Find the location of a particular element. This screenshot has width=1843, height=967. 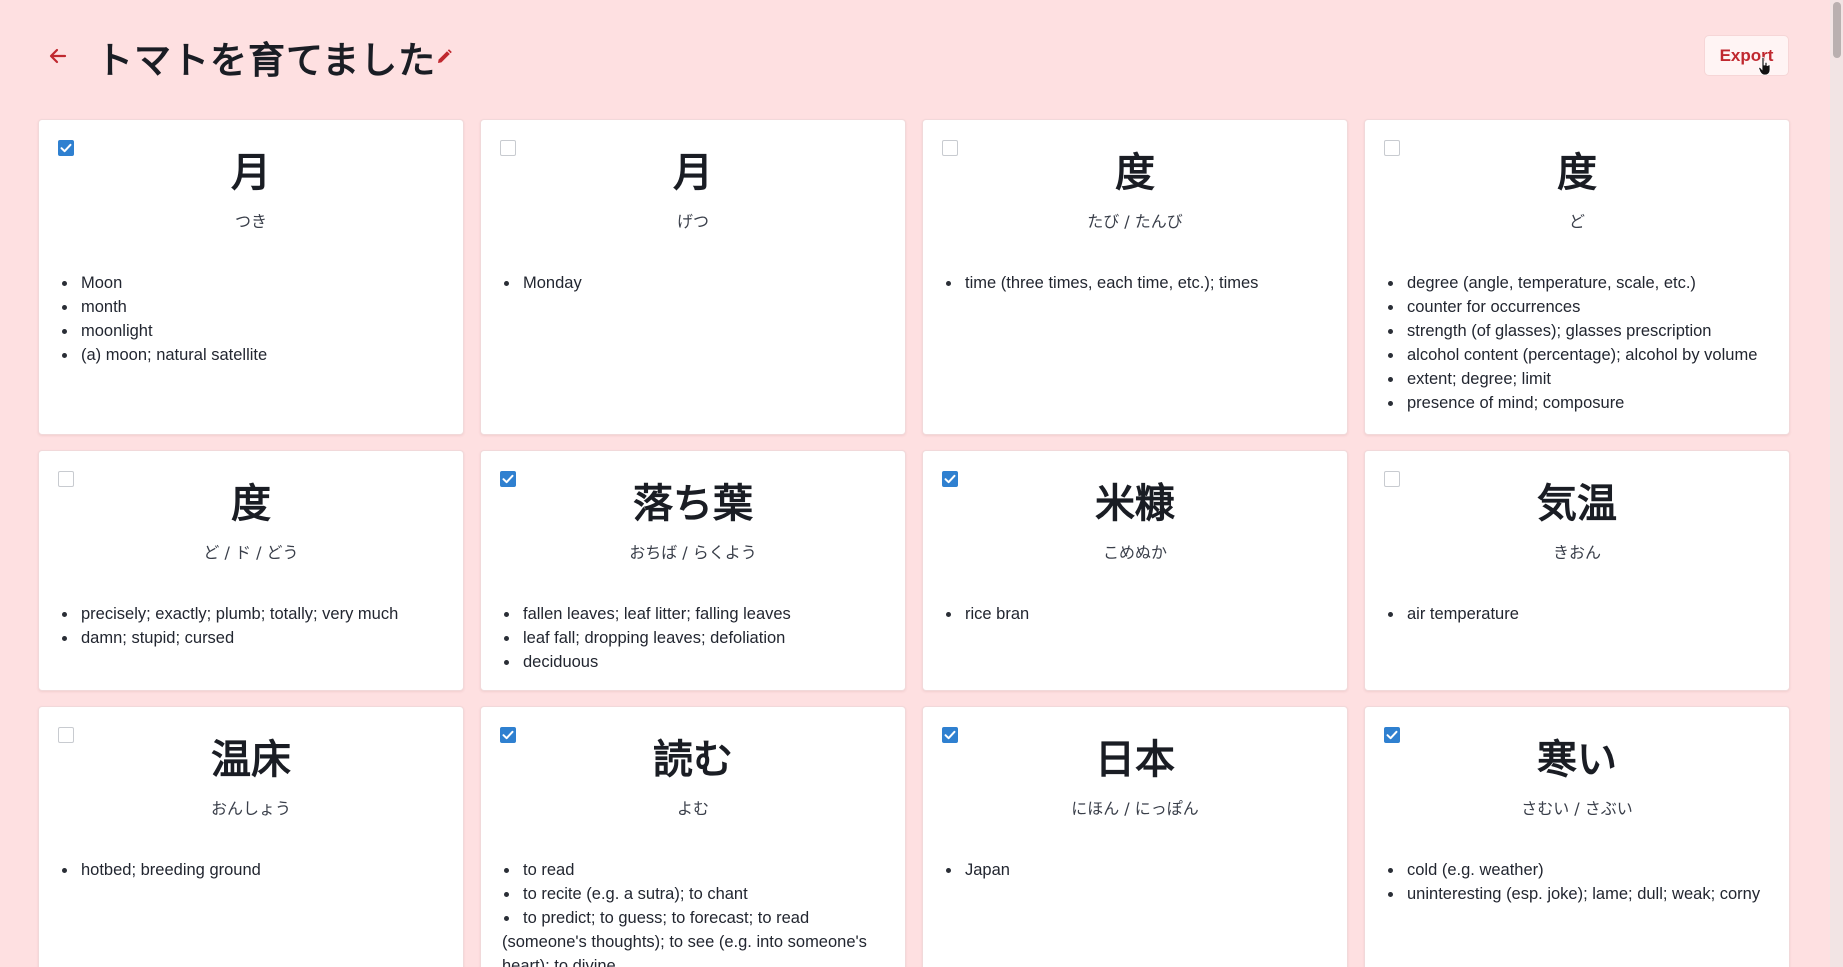

meanings-list: hotbed; breeding ground is located at coordinates (254, 870).